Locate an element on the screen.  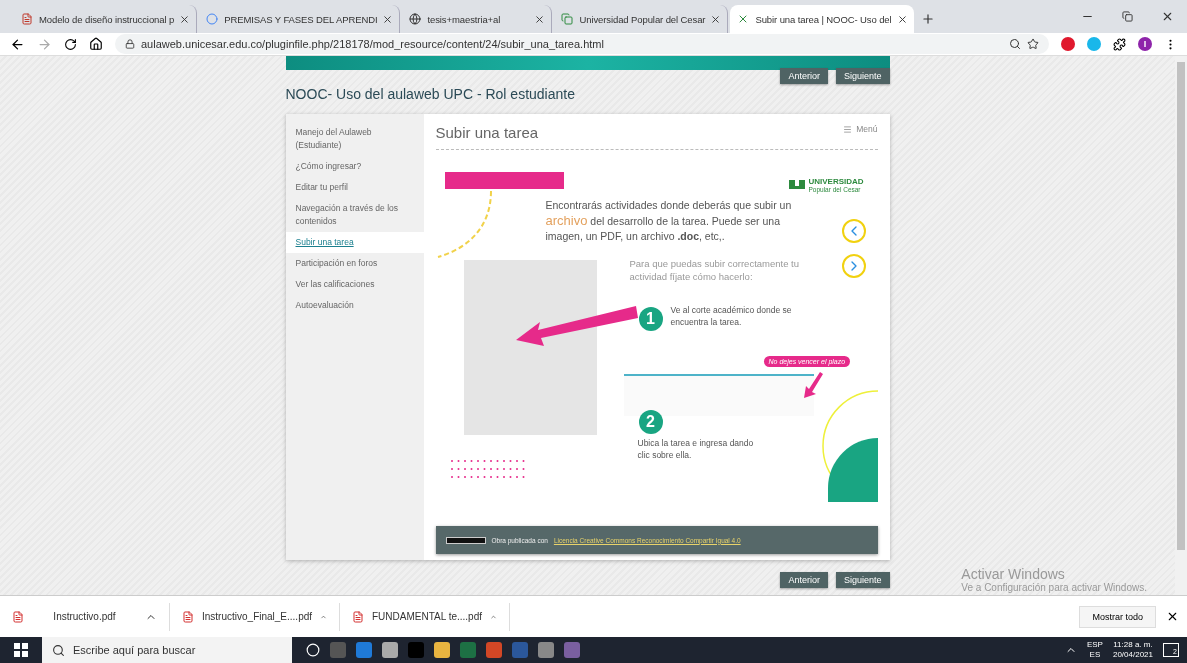
extensions-icon is located at coordinates (1119, 44).